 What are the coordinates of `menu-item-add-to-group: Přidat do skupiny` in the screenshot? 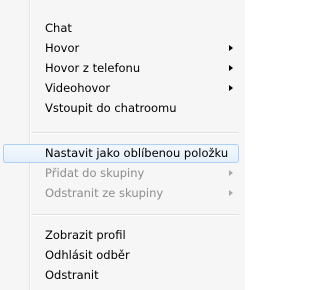 It's located at (121, 173).